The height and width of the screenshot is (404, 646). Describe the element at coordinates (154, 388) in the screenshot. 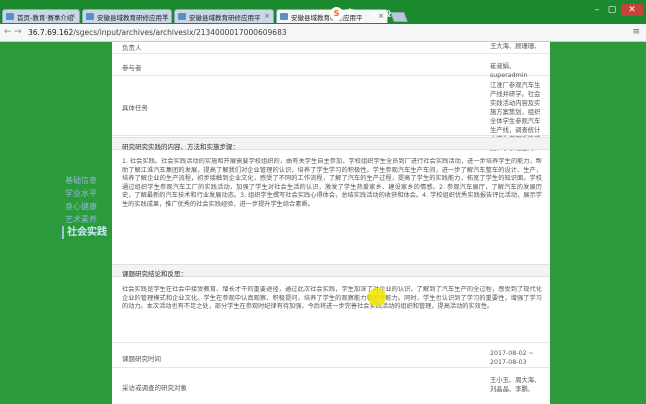

I see `row-label: 采访或调查的研究对象` at that location.